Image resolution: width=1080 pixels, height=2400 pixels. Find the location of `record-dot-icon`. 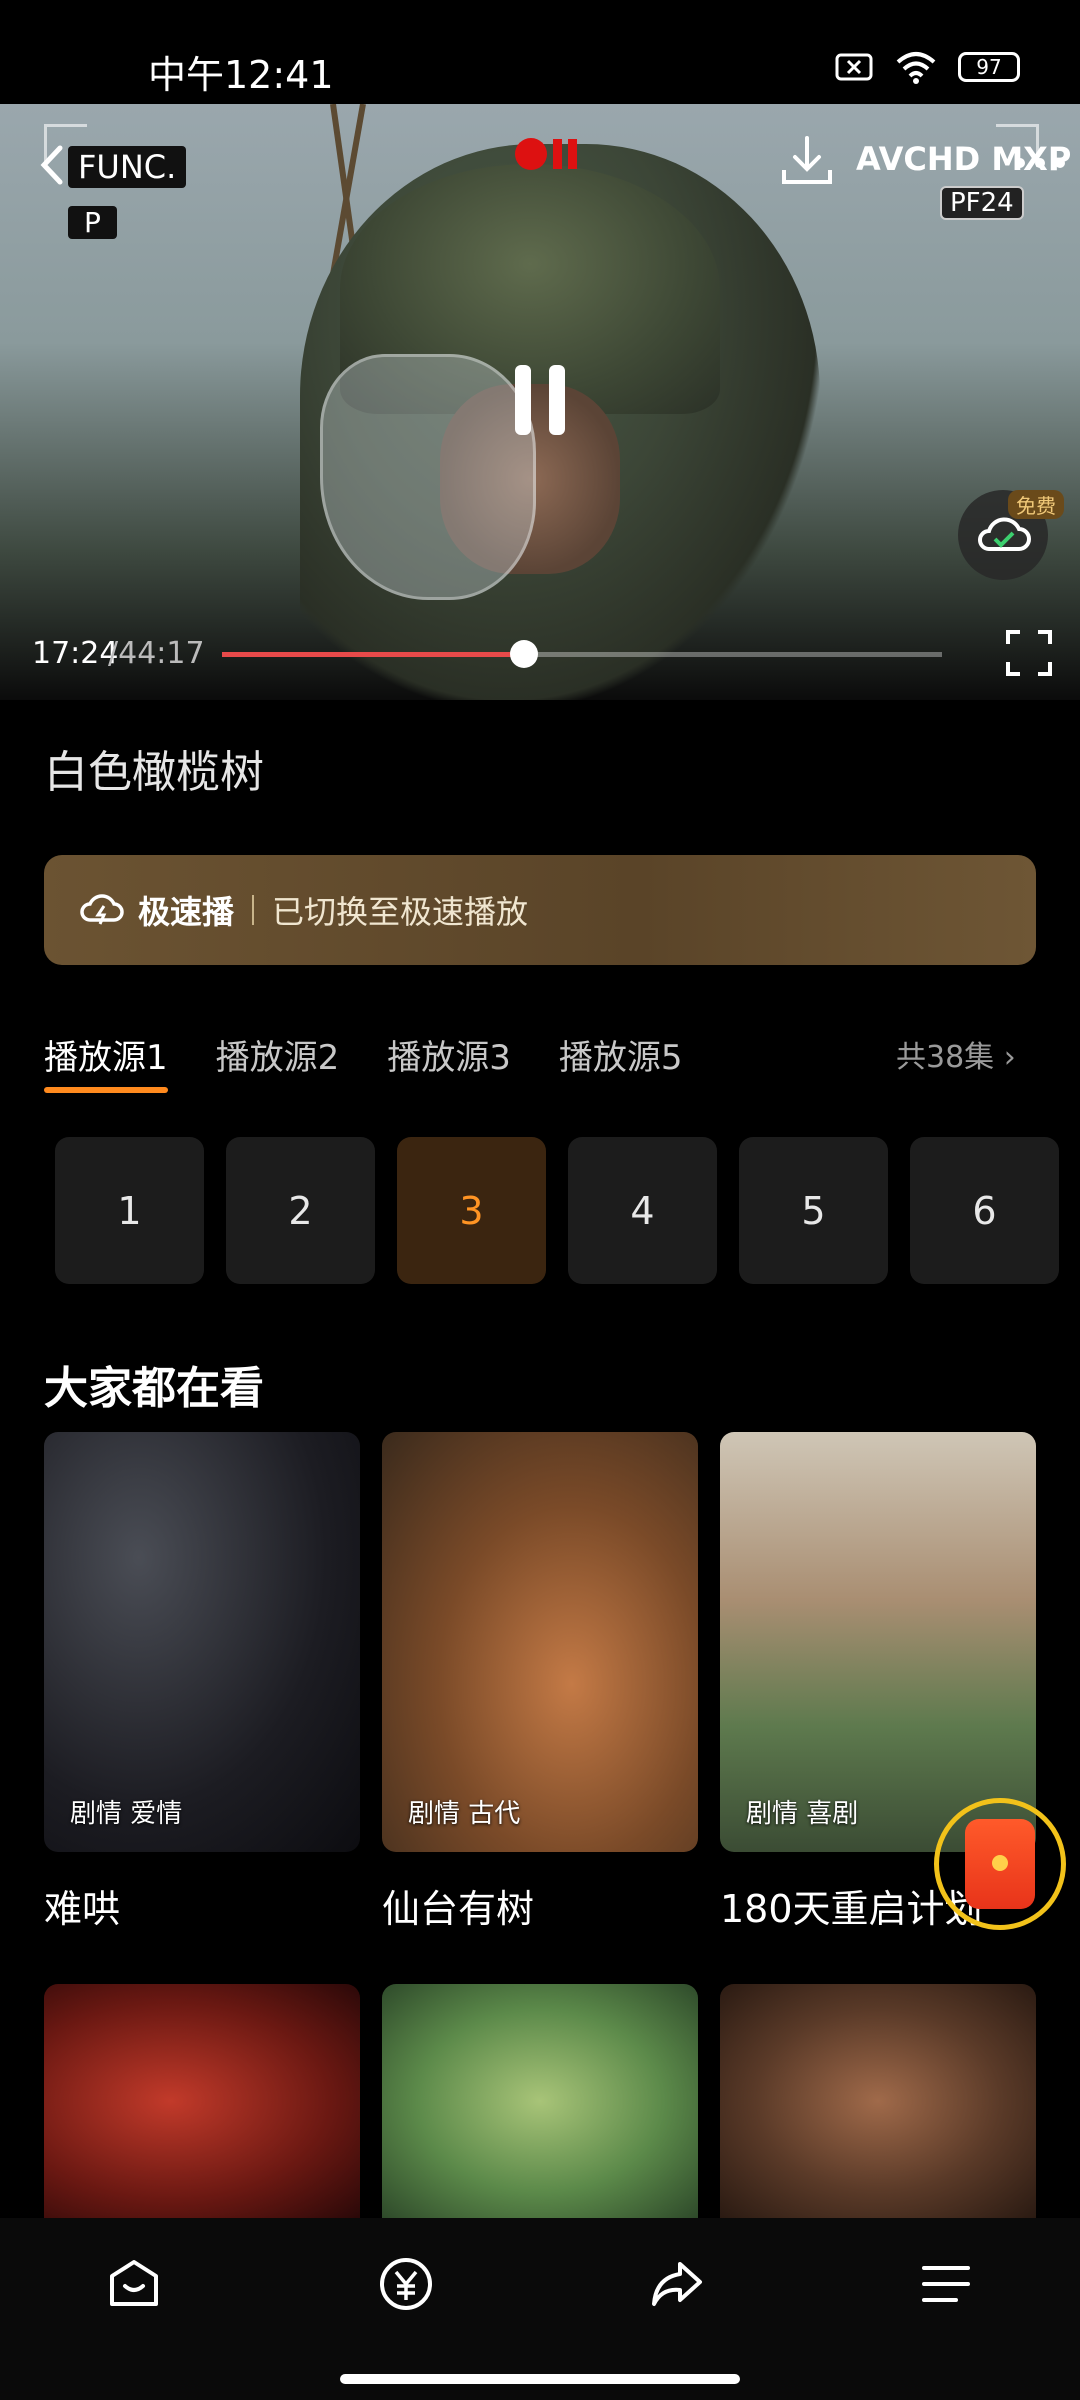

record-dot-icon is located at coordinates (531, 154).